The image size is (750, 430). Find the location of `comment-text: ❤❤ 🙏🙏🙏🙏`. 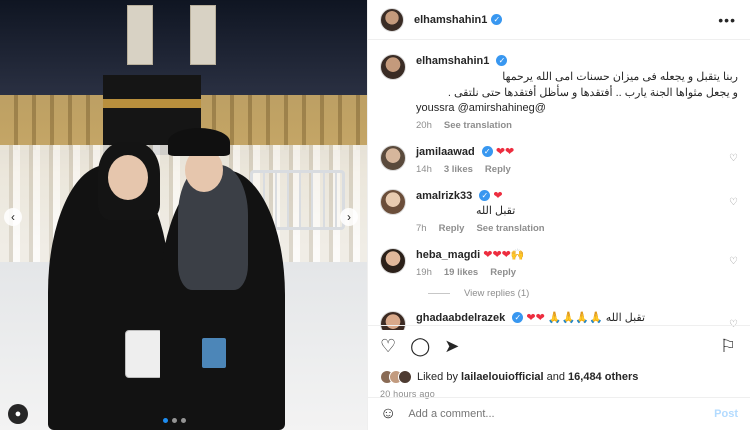

comment-text: ❤❤ 🙏🙏🙏🙏 is located at coordinates (564, 318).